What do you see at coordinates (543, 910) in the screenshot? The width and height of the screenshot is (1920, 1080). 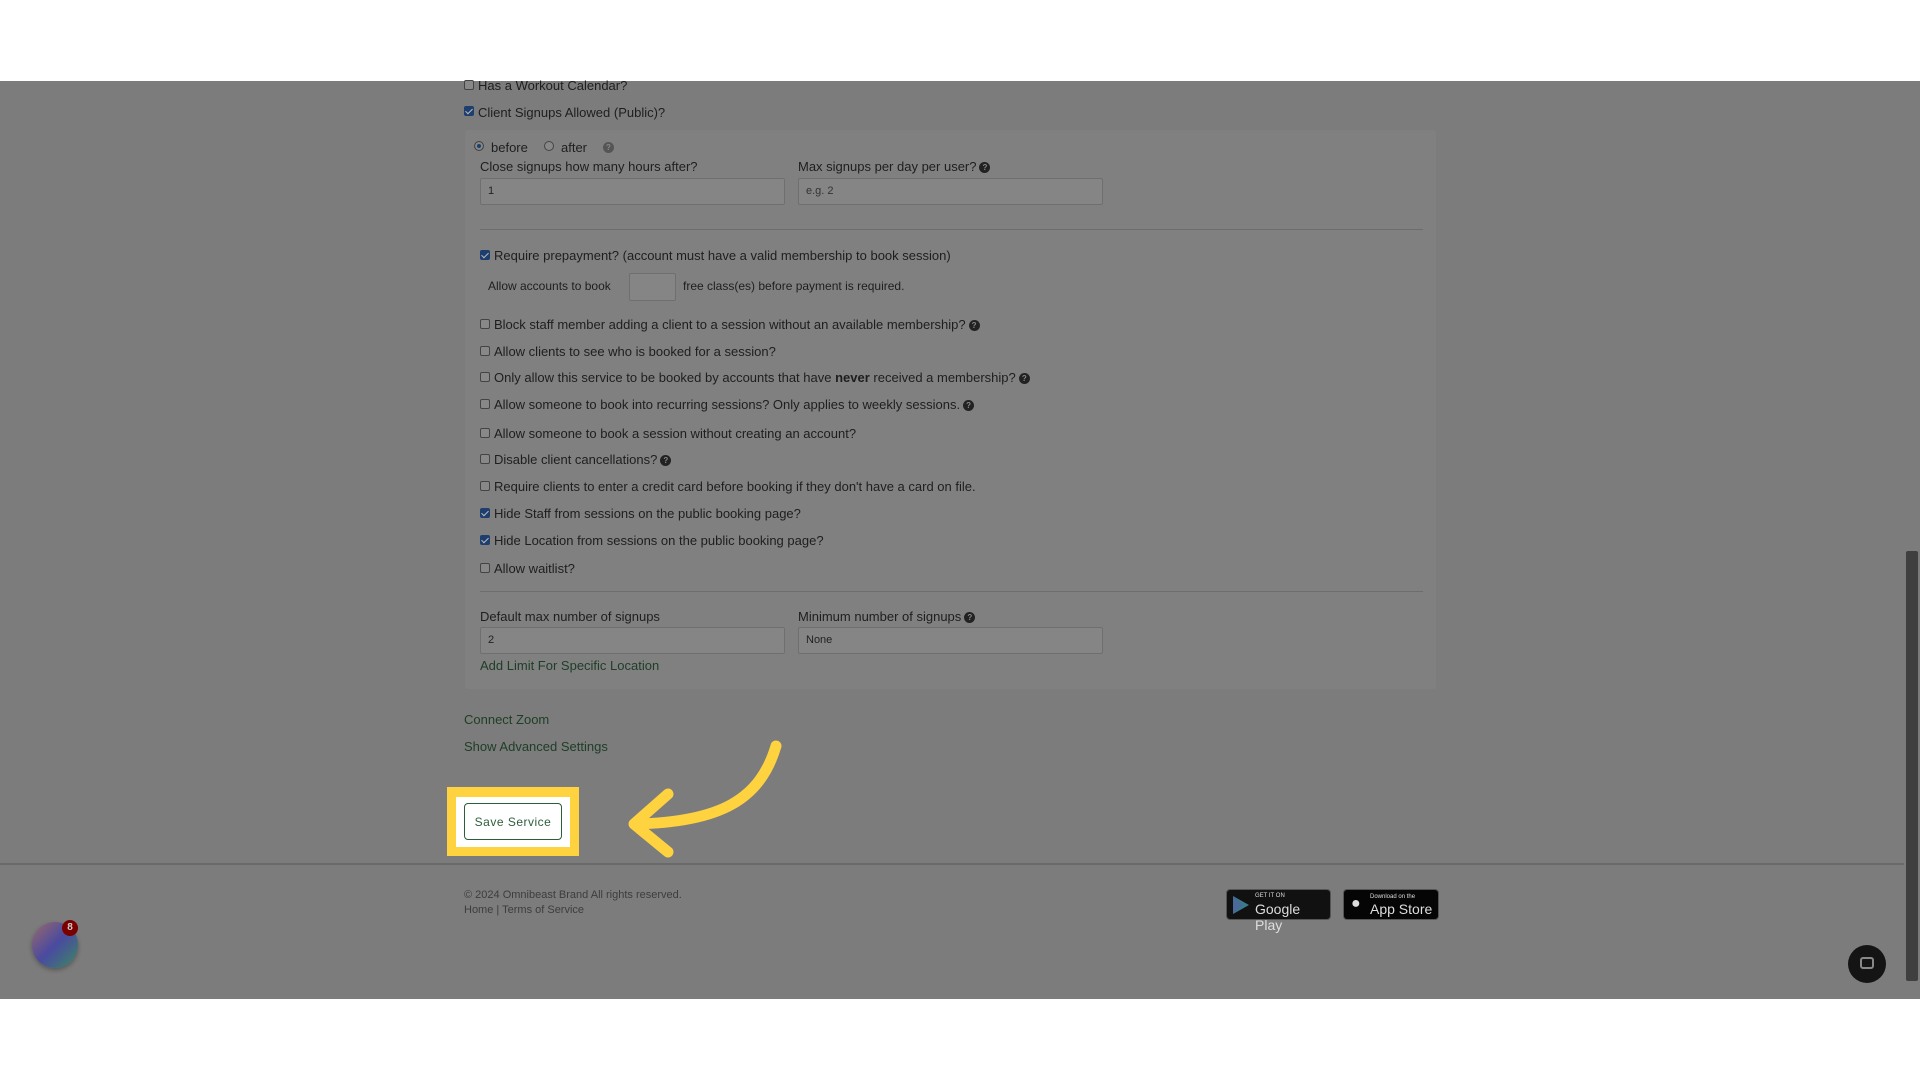 I see `terms-link: Terms of Service` at bounding box center [543, 910].